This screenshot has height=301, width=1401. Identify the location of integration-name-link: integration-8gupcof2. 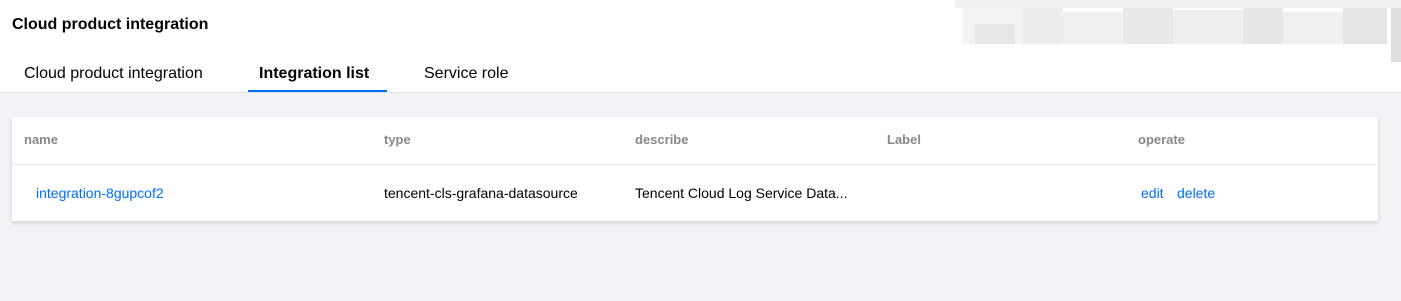
(100, 193).